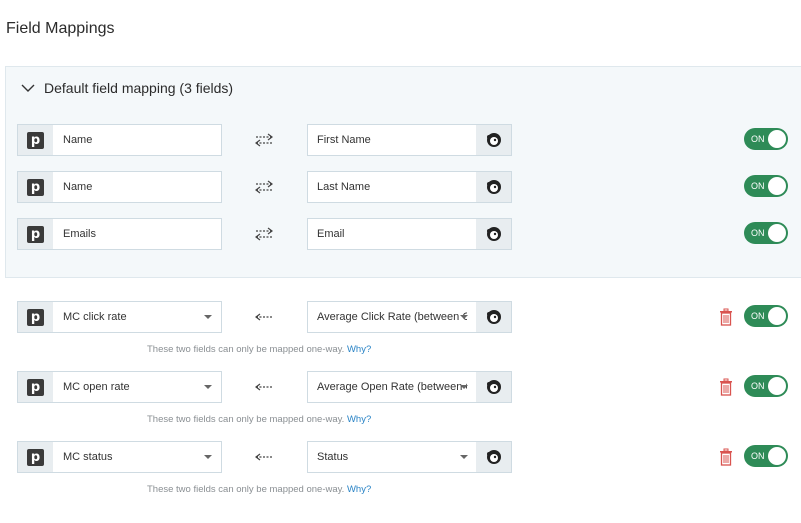  I want to click on mailchimp-field-label: Email, so click(331, 234).